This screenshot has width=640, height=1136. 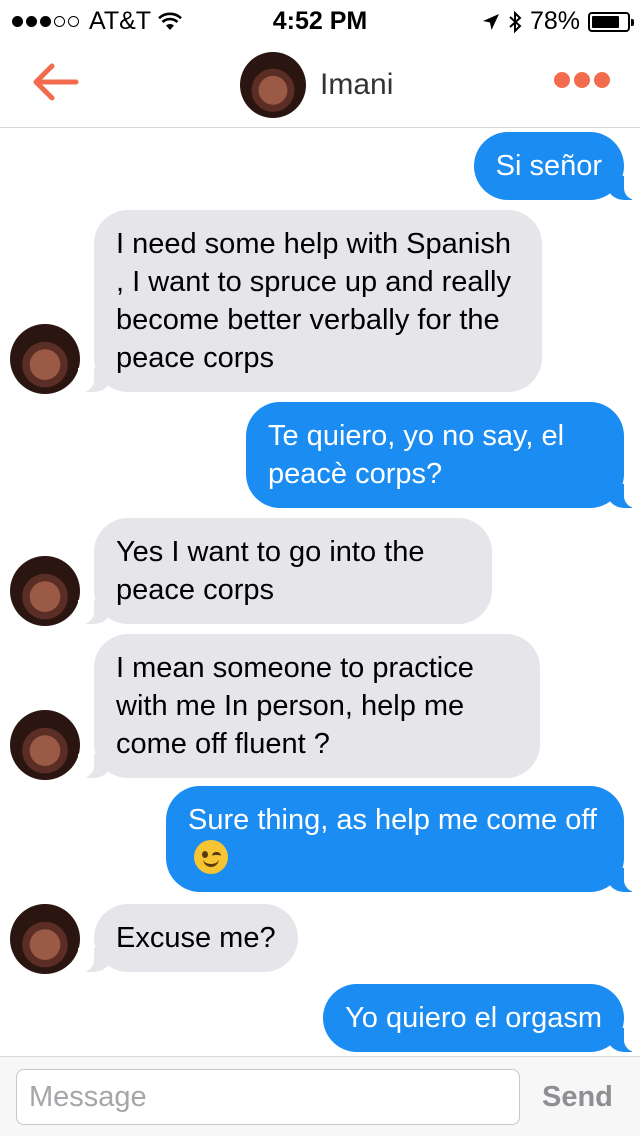 I want to click on outgoing-message: Sure thing, as help me come off, so click(x=403, y=839).